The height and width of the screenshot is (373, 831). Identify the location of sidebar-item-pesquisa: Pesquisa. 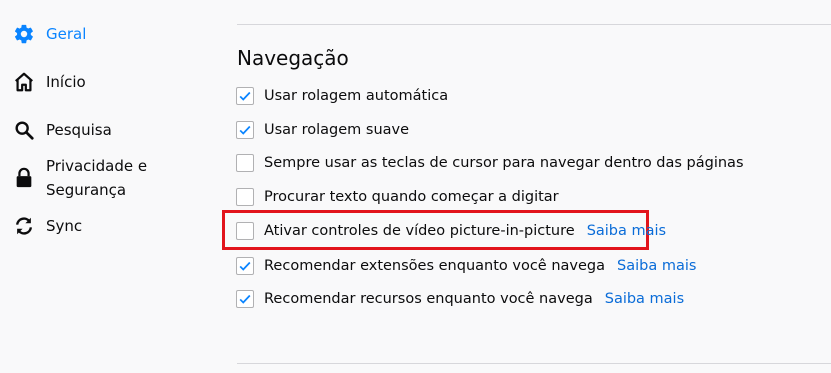
(62, 130).